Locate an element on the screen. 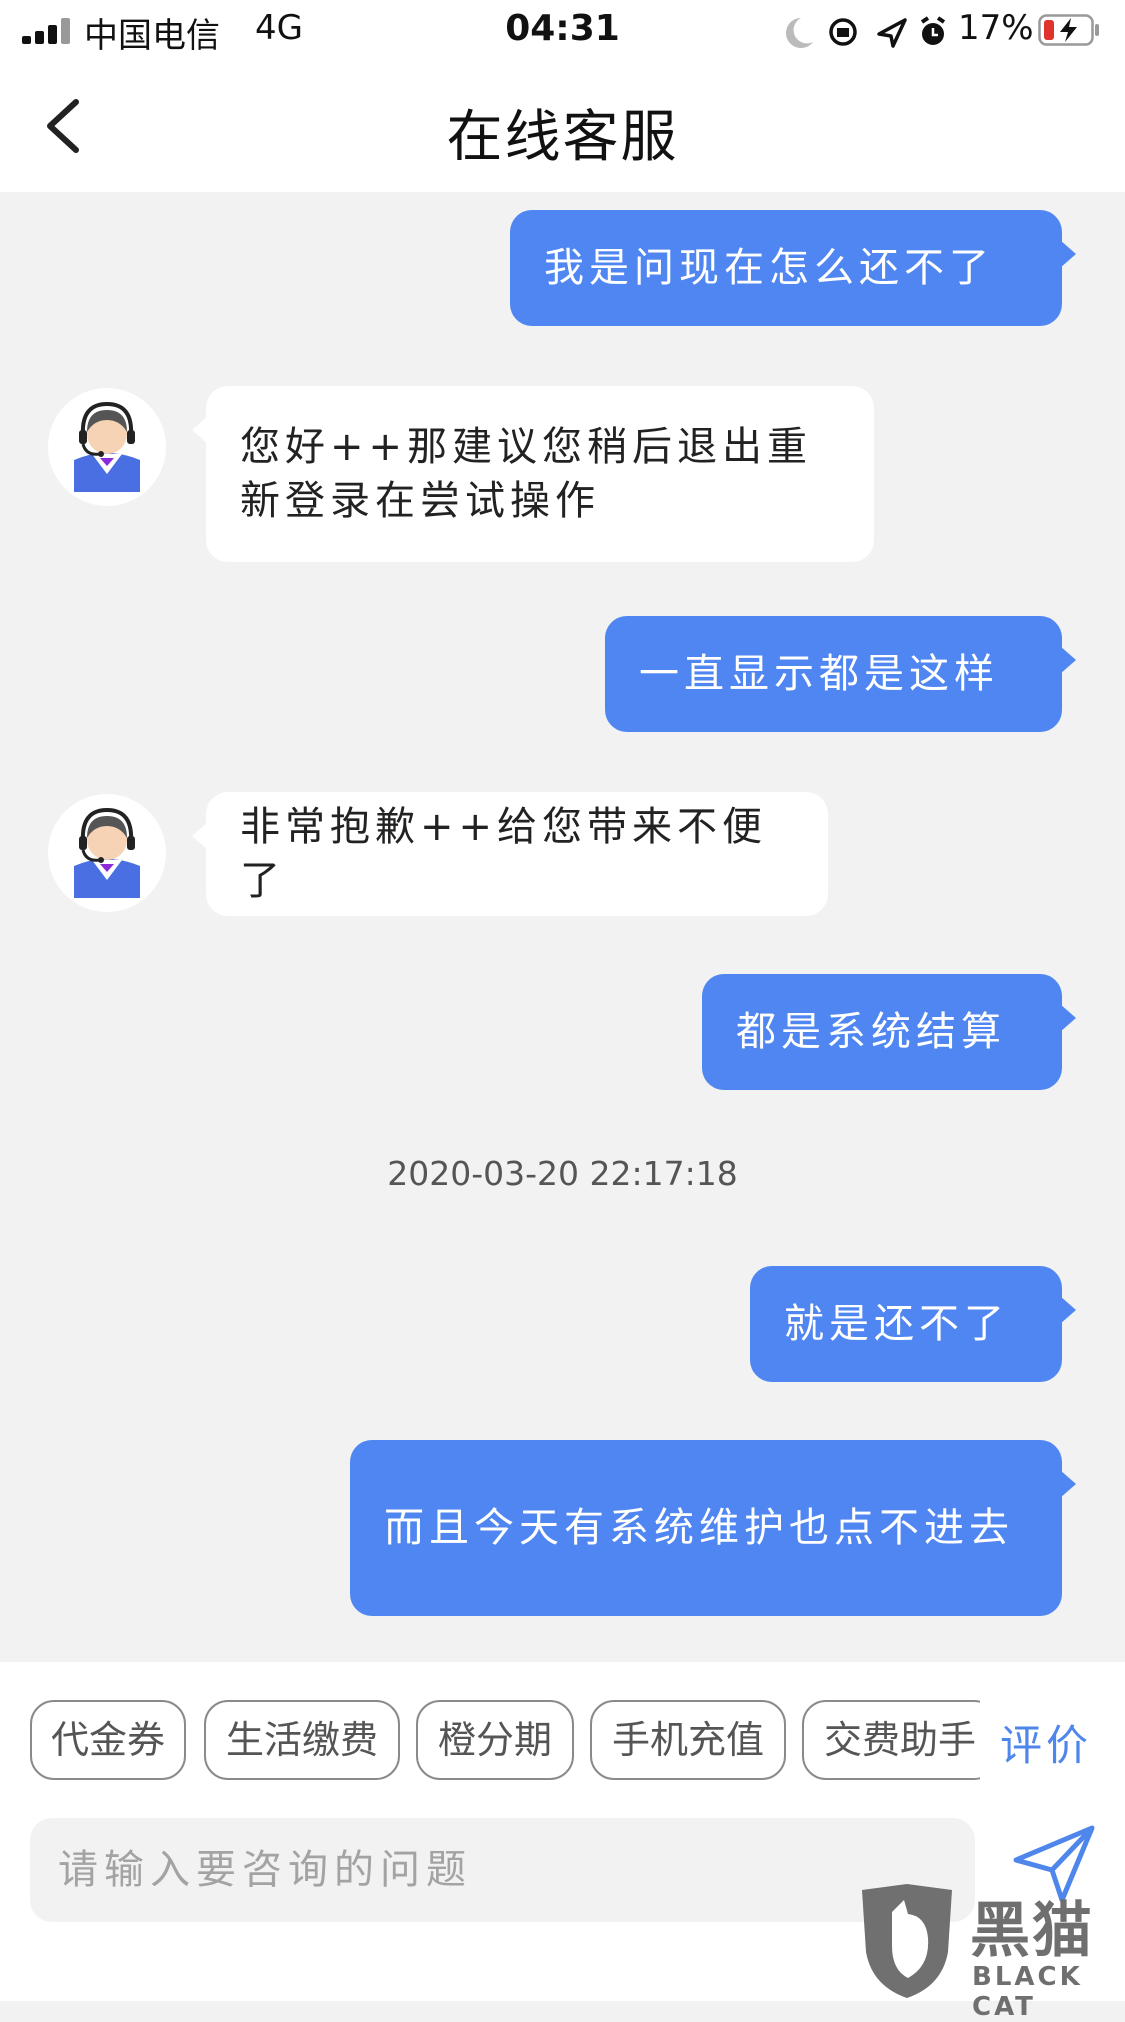  battery-percent: 17% is located at coordinates (996, 28).